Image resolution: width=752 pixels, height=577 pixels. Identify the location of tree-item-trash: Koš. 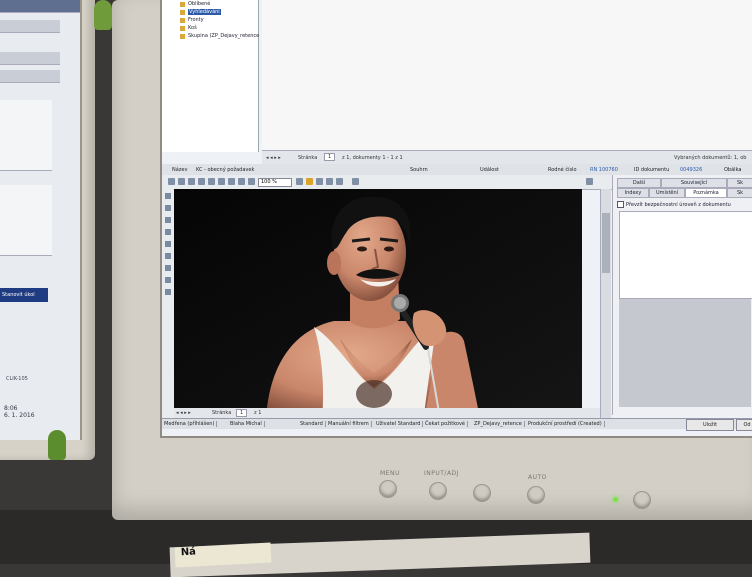
(192, 28).